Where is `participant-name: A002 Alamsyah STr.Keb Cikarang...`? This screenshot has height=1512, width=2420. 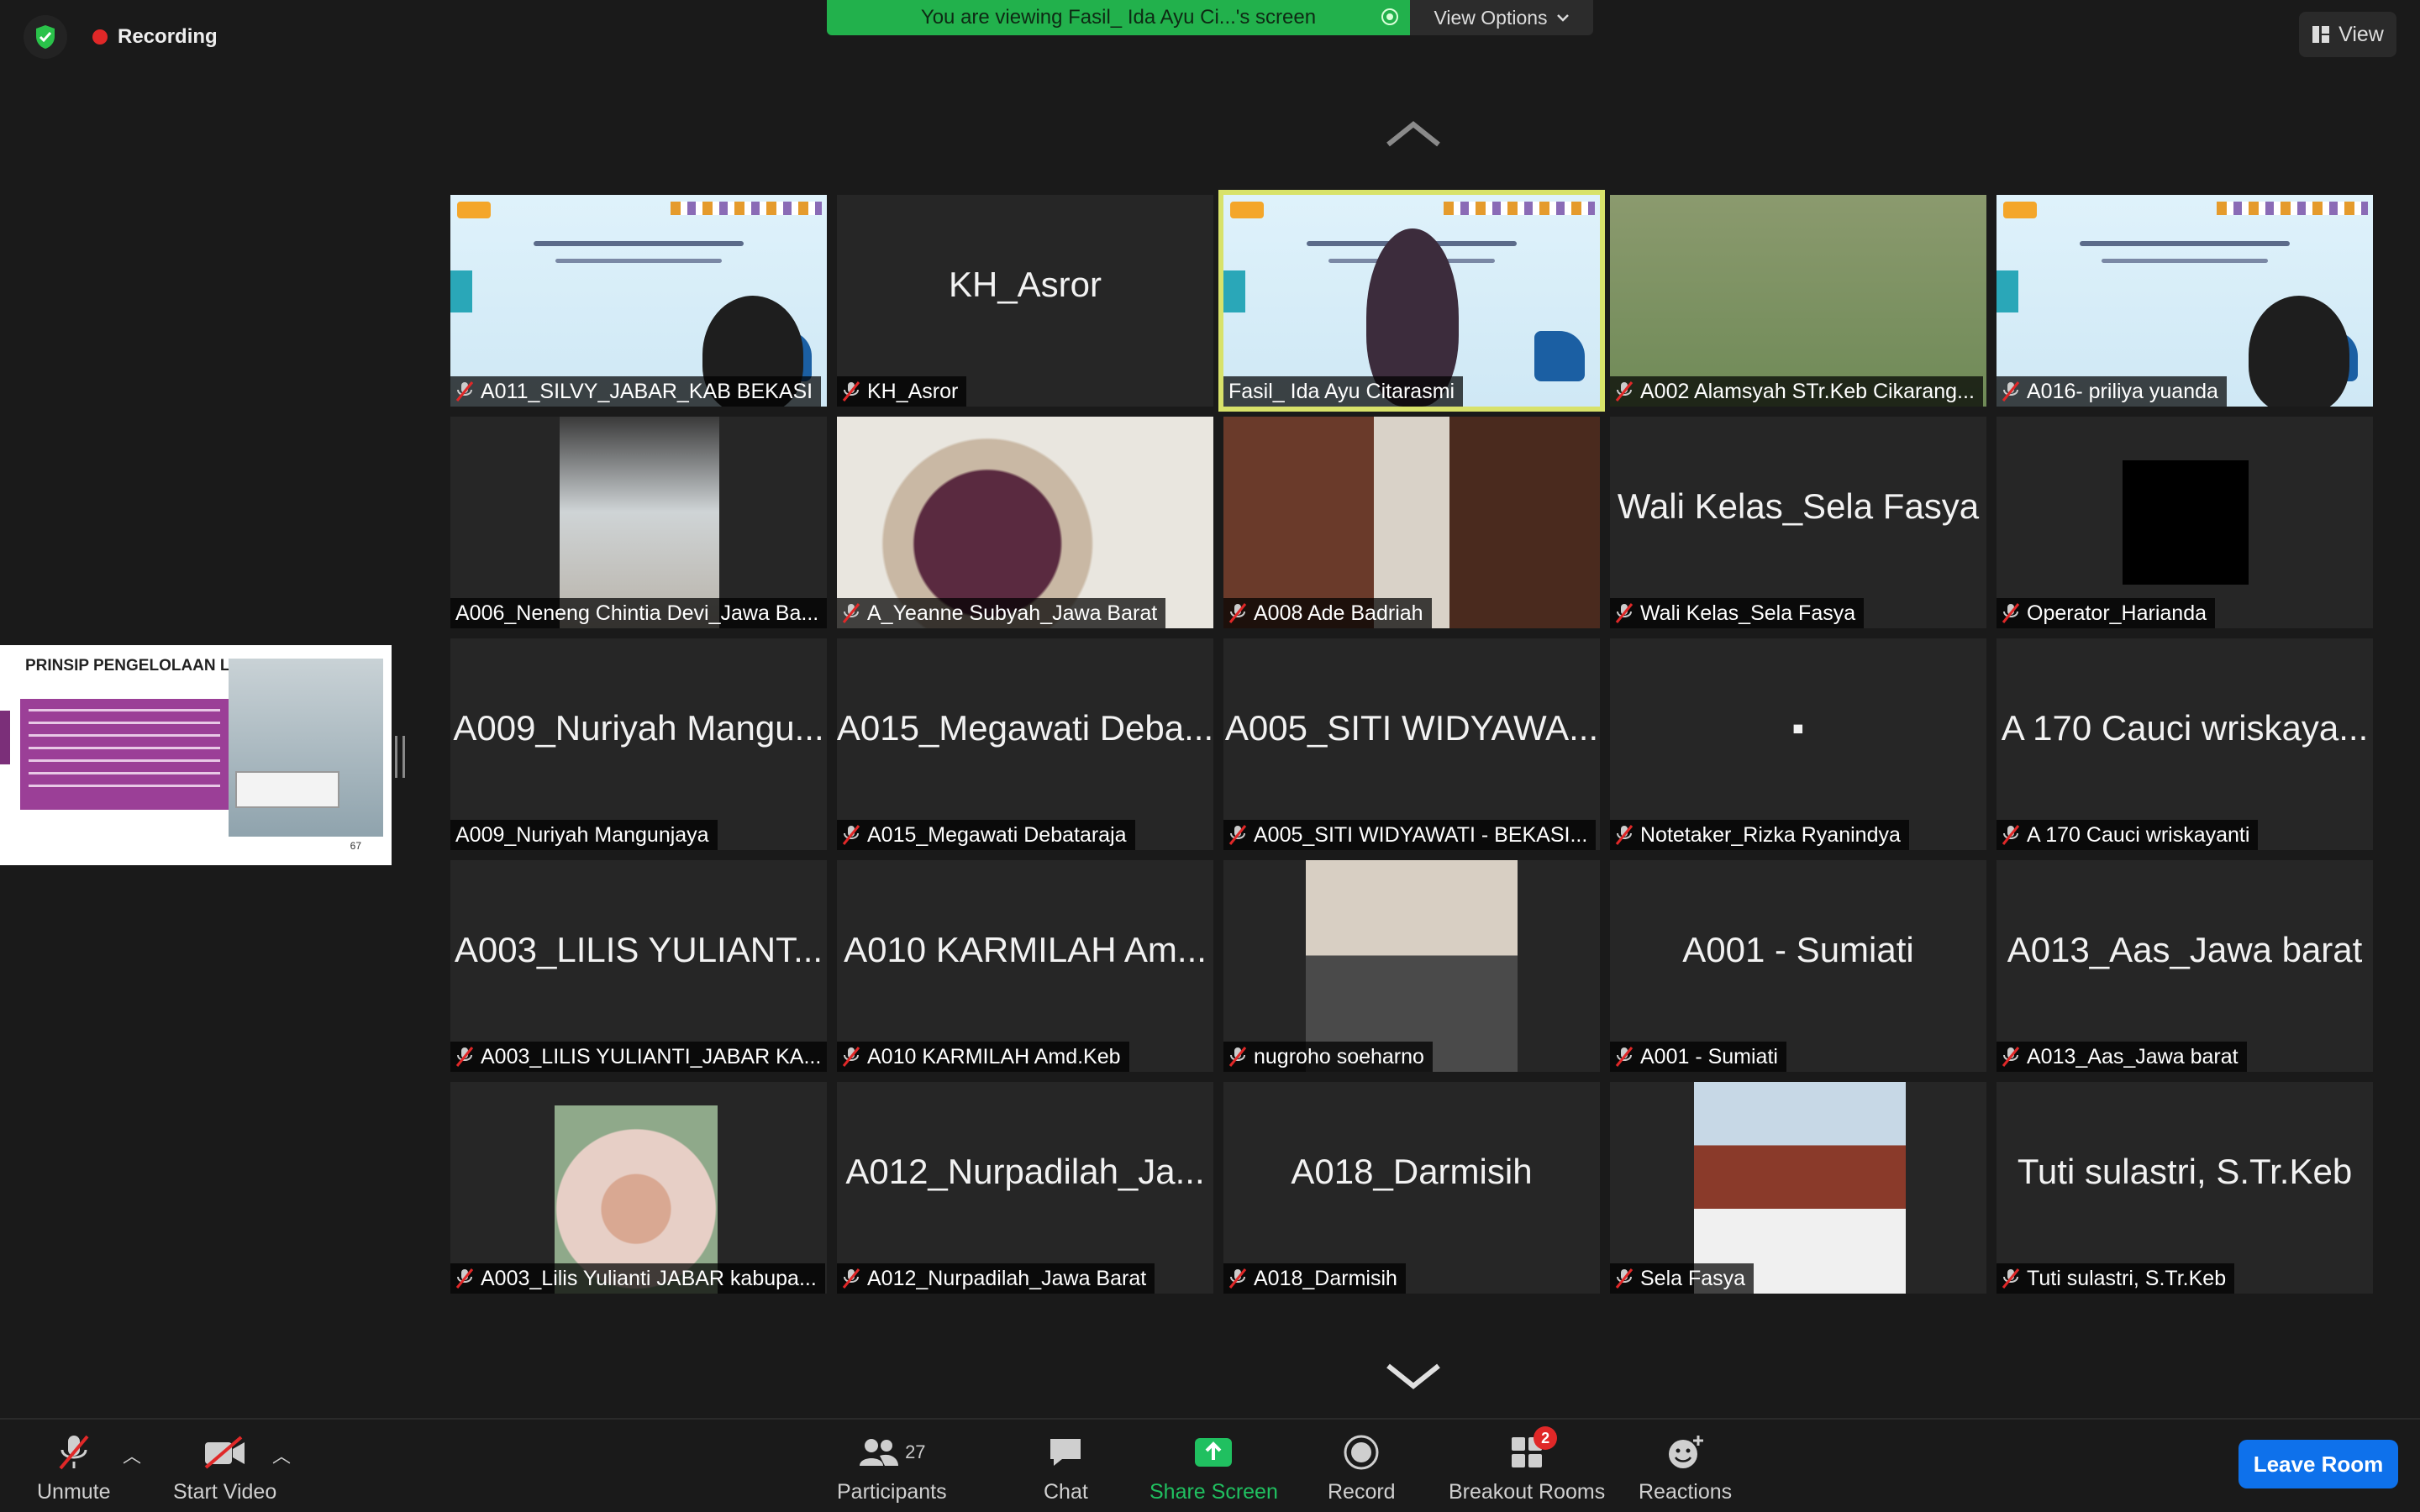
participant-name: A002 Alamsyah STr.Keb Cikarang... is located at coordinates (1807, 391).